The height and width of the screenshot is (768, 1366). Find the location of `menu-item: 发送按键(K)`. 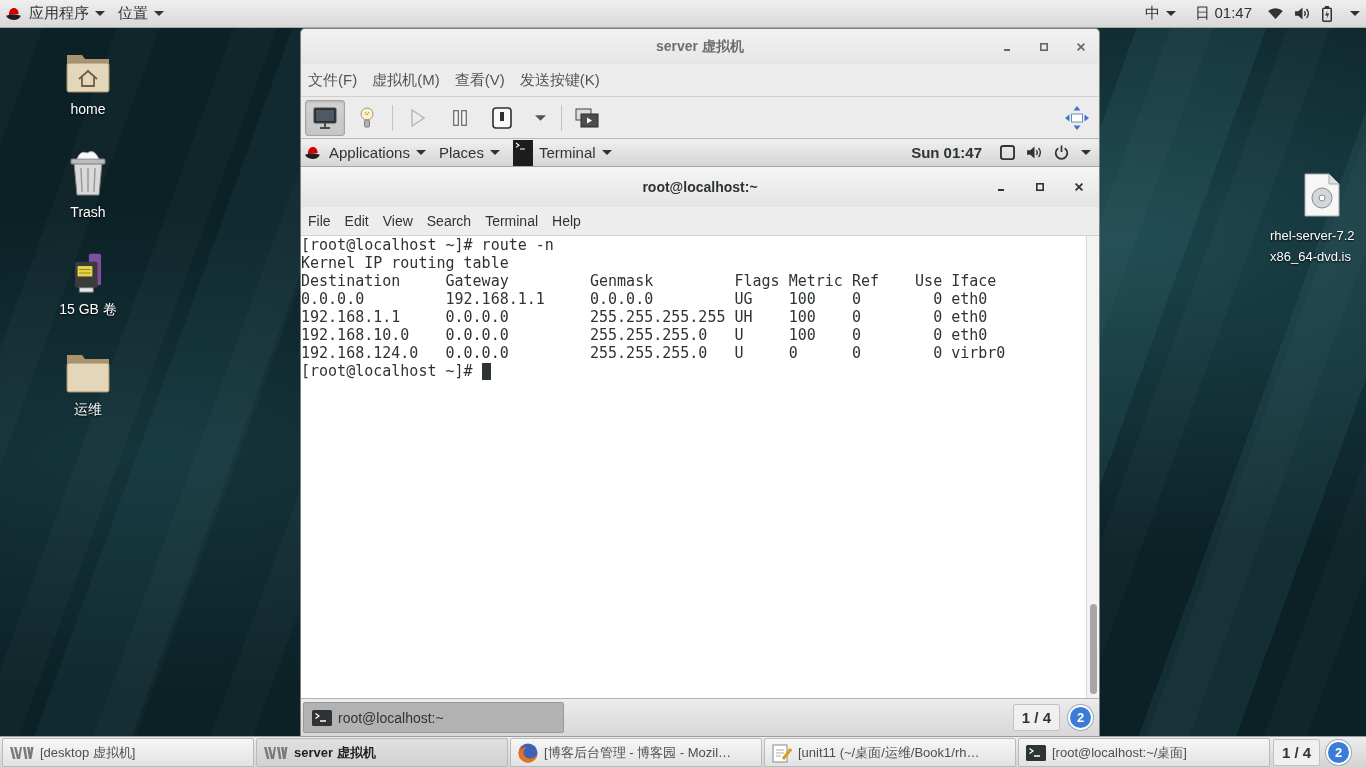

menu-item: 发送按键(K) is located at coordinates (560, 80).